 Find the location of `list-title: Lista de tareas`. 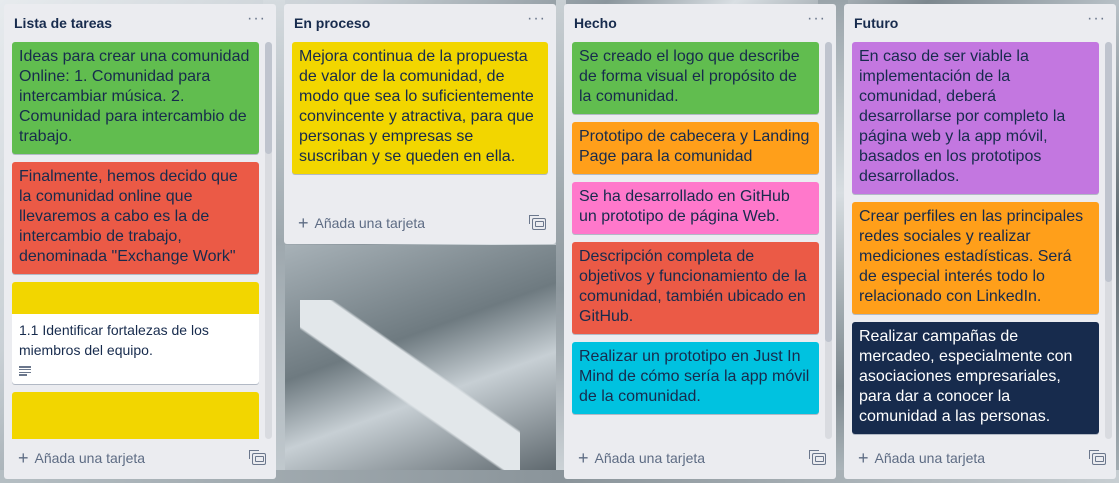

list-title: Lista de tareas is located at coordinates (62, 22).